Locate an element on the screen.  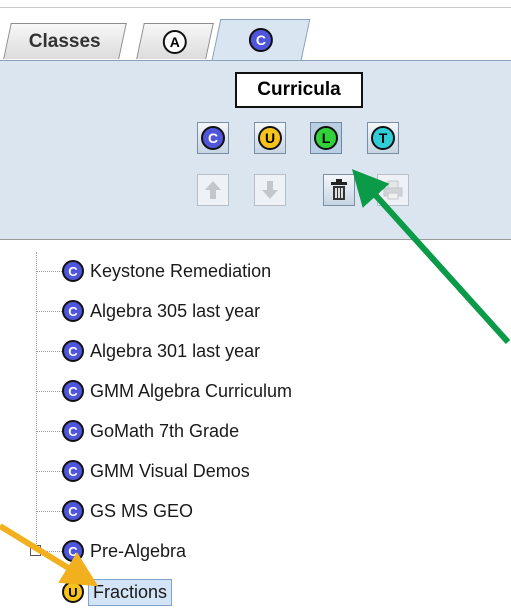
tree-child-item: U Fractions is located at coordinates (117, 592).